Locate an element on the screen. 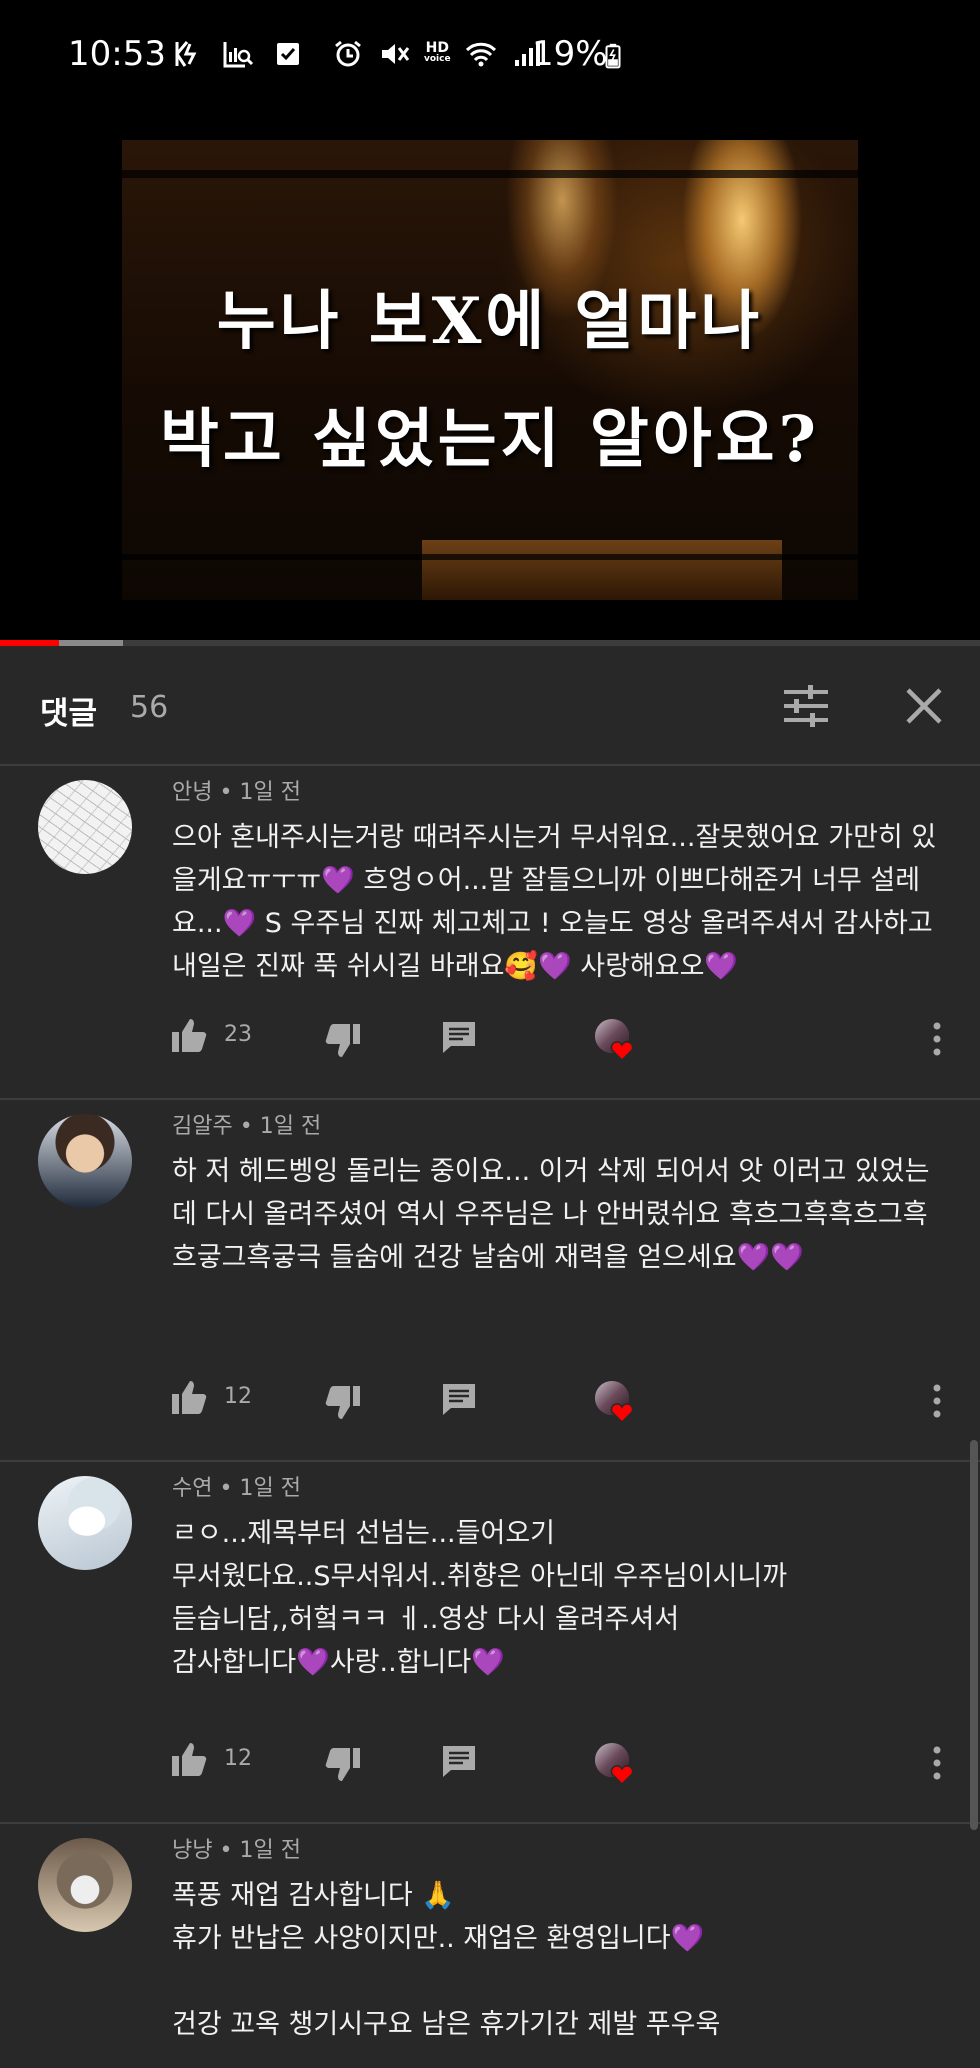 This screenshot has height=2068, width=980. status-right-icons: HD voice is located at coordinates (437, 54).